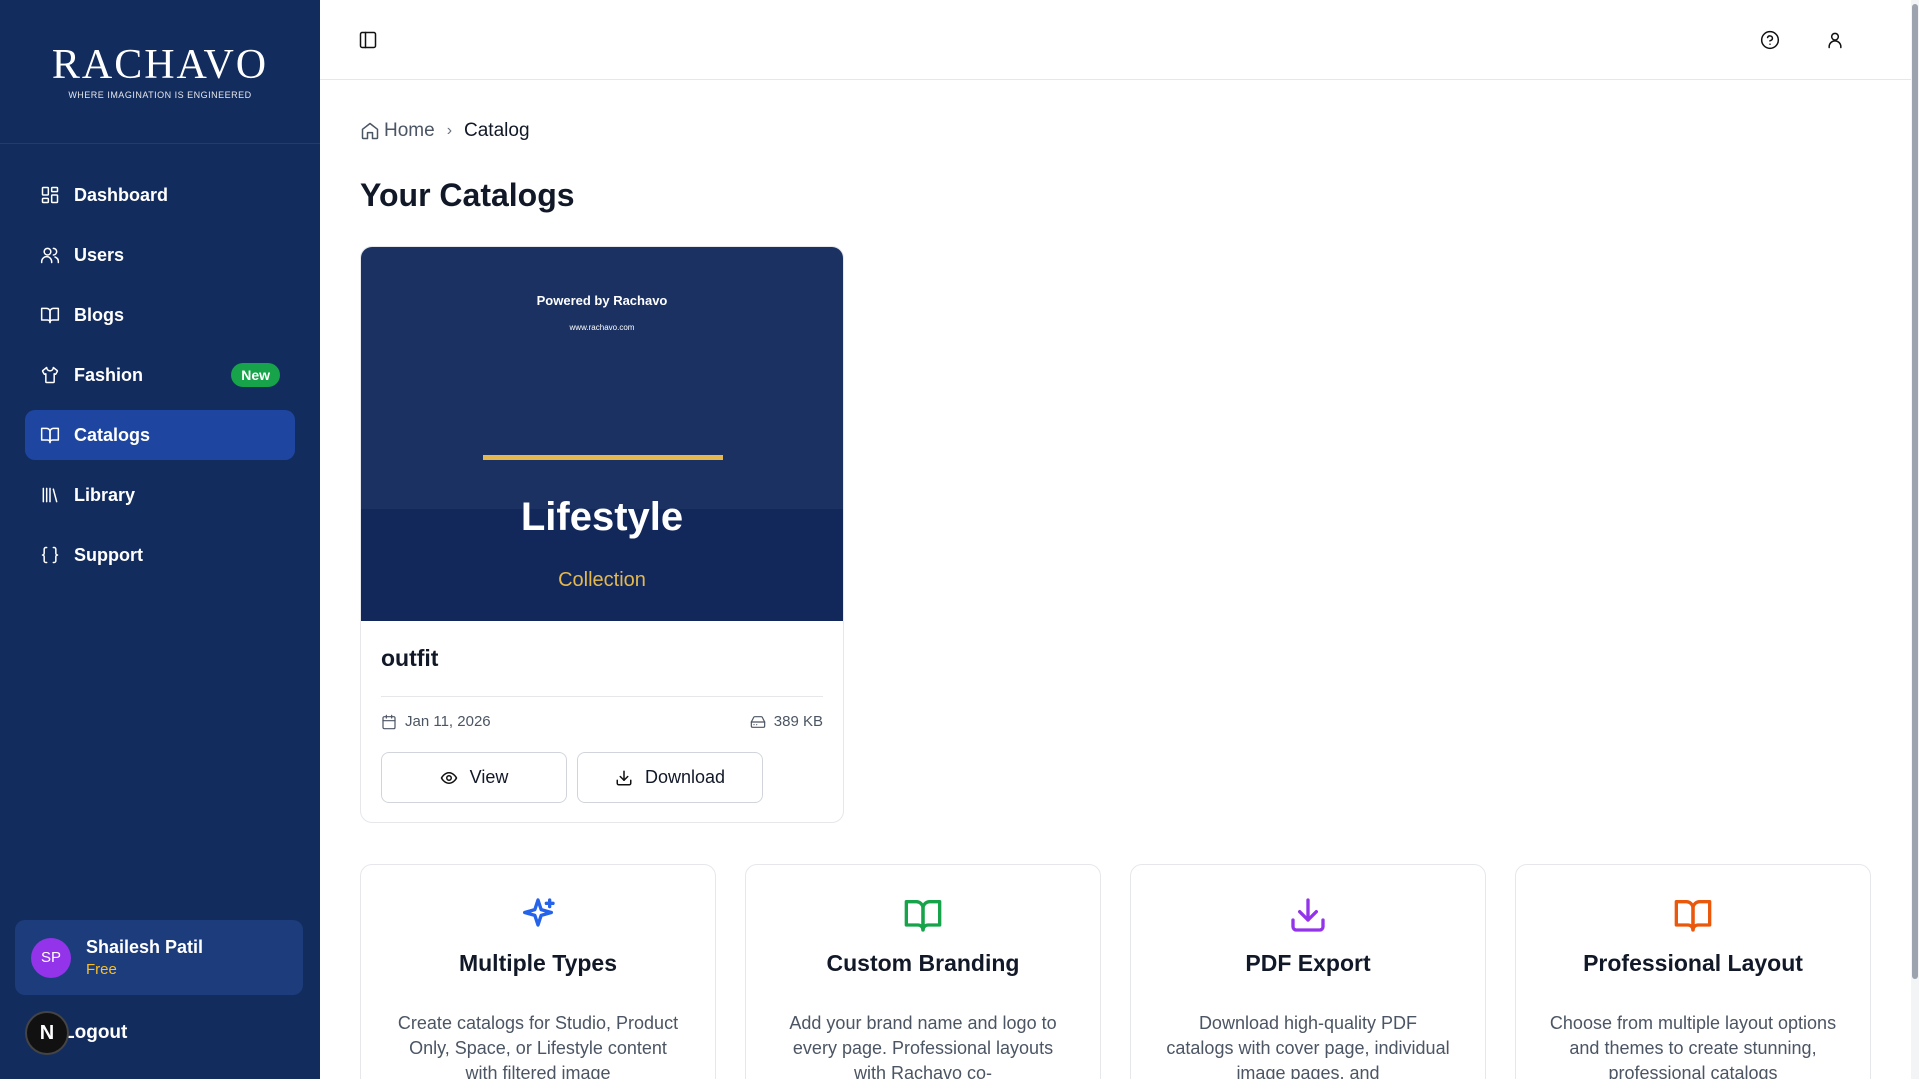  Describe the element at coordinates (112, 434) in the screenshot. I see `sidebar-item-label: Catalogs` at that location.